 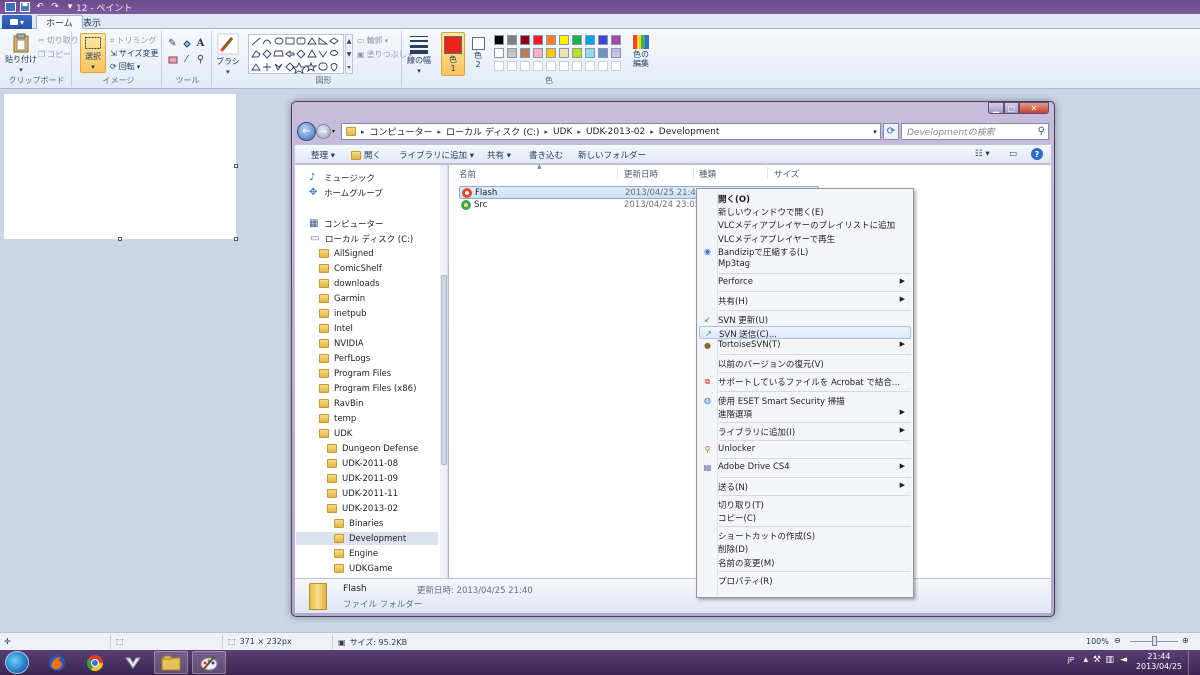 What do you see at coordinates (600, 7) in the screenshot?
I see `title-bar: ↶ ↷ ▾ 12 - ペイント` at bounding box center [600, 7].